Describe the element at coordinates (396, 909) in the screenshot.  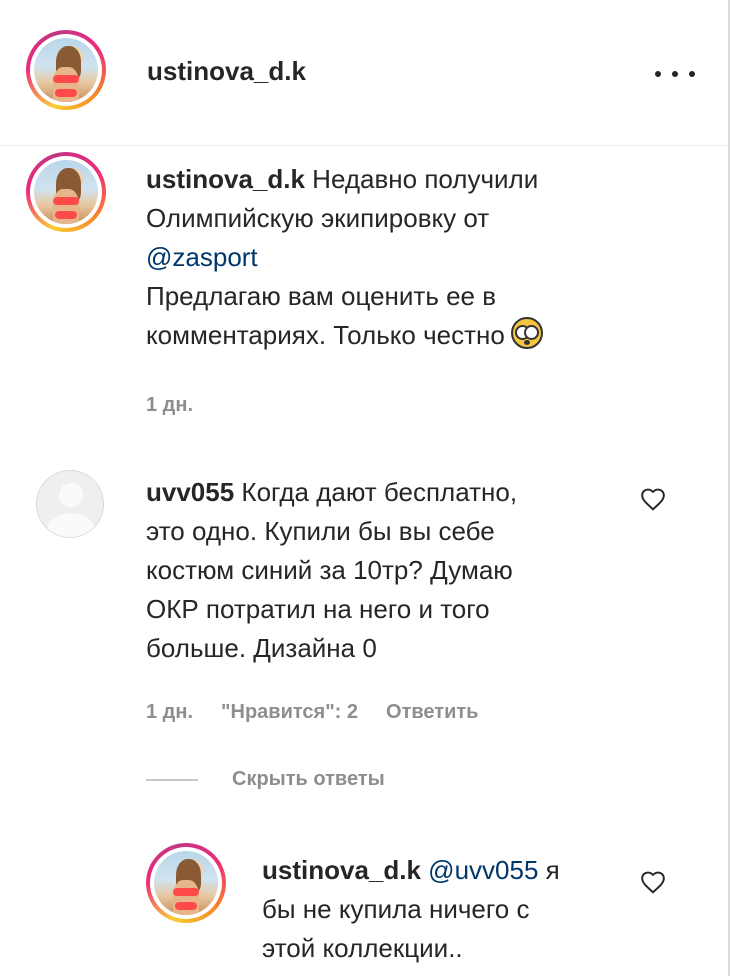
I see `reply-line: бы не купила ничего с` at that location.